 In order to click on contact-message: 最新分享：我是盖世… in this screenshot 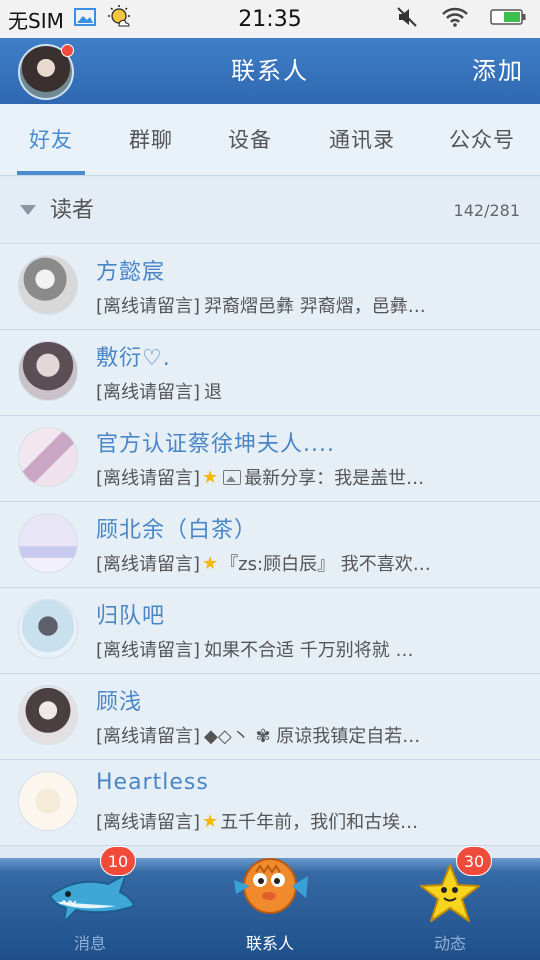, I will do `click(334, 478)`.